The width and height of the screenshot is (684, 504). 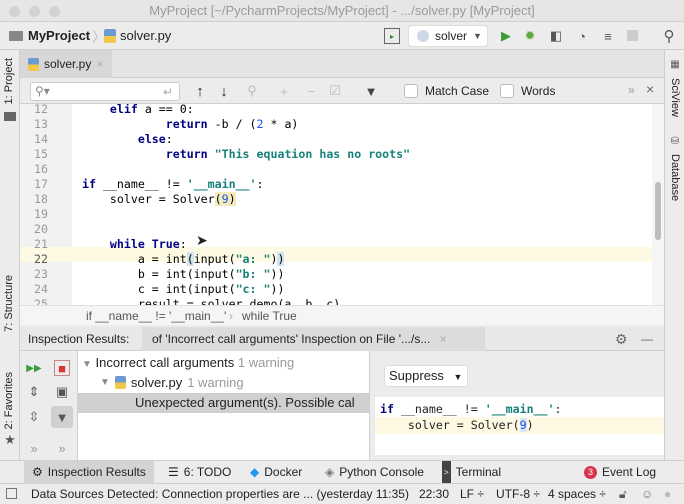 What do you see at coordinates (675, 141) in the screenshot?
I see `database-icon: ⛁` at bounding box center [675, 141].